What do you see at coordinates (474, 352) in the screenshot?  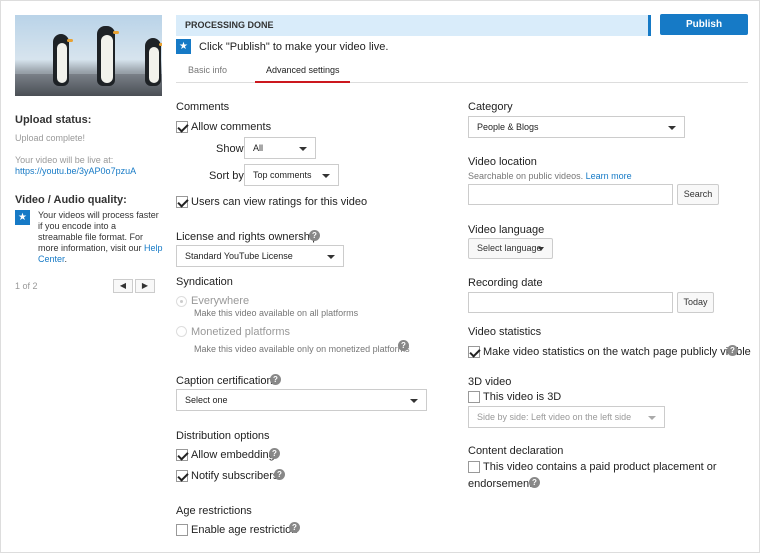 I see `public-stats-checkbox` at bounding box center [474, 352].